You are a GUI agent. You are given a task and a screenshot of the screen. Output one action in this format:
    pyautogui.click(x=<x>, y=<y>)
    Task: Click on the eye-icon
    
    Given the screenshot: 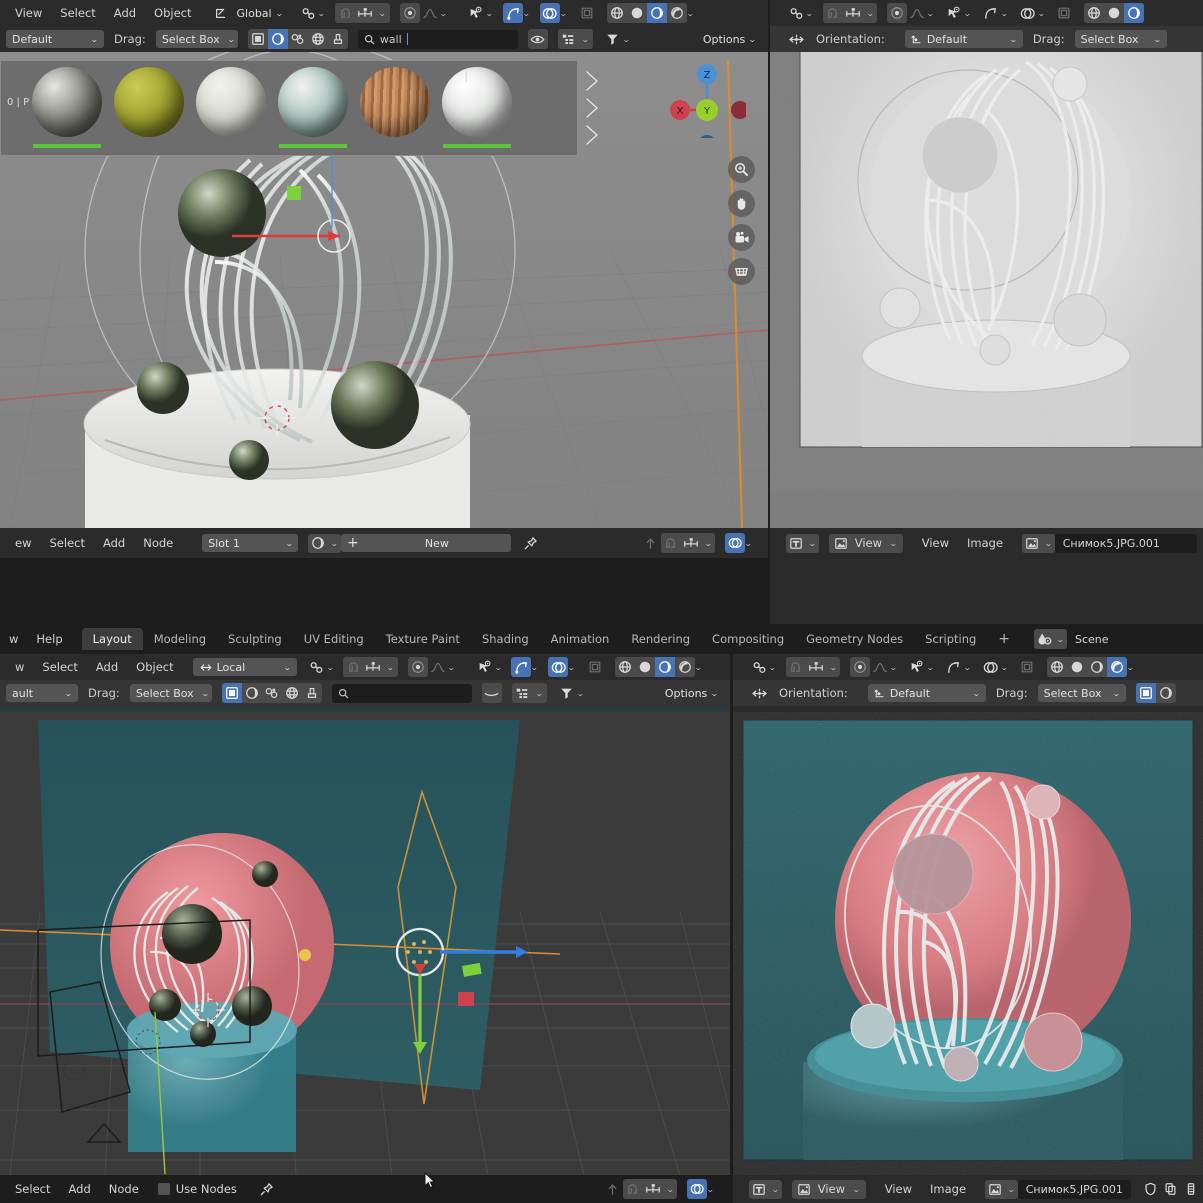 What is the action you would take?
    pyautogui.click(x=537, y=39)
    